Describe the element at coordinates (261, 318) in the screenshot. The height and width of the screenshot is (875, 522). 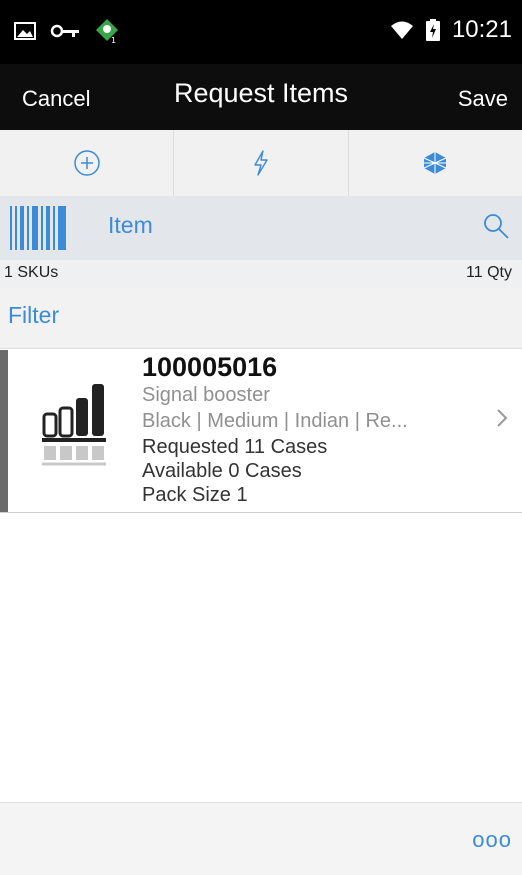
I see `filter-row: Filter` at that location.